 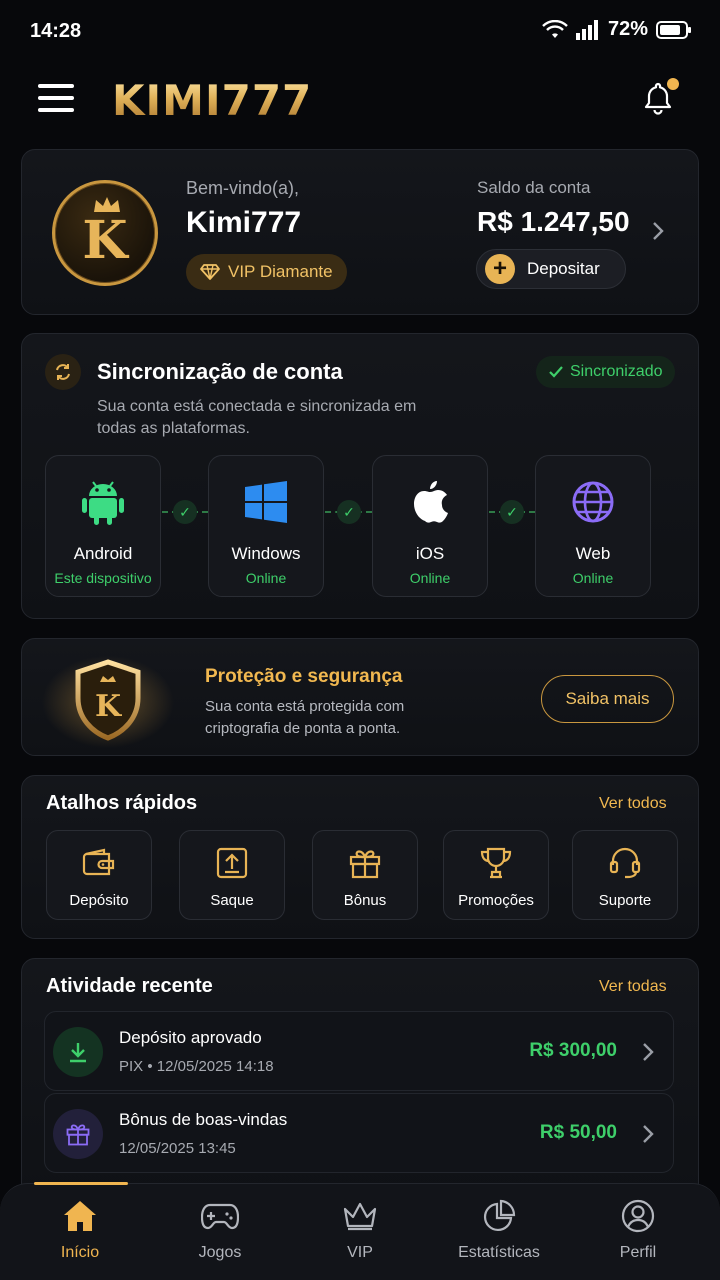 What do you see at coordinates (638, 1216) in the screenshot?
I see `user-icon` at bounding box center [638, 1216].